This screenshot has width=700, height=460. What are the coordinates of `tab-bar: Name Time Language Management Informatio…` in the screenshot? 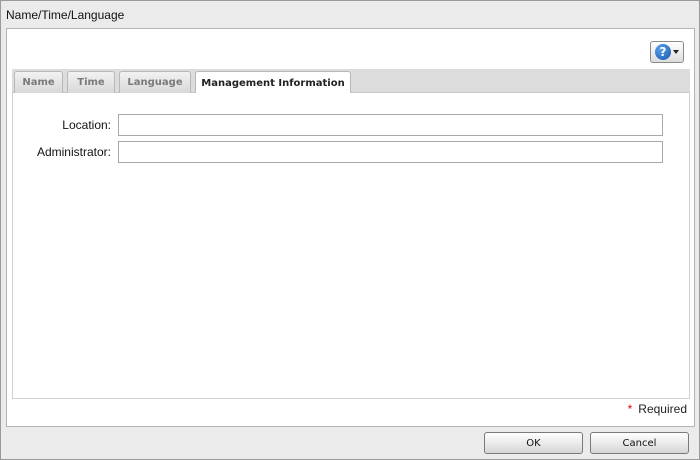 It's located at (351, 81).